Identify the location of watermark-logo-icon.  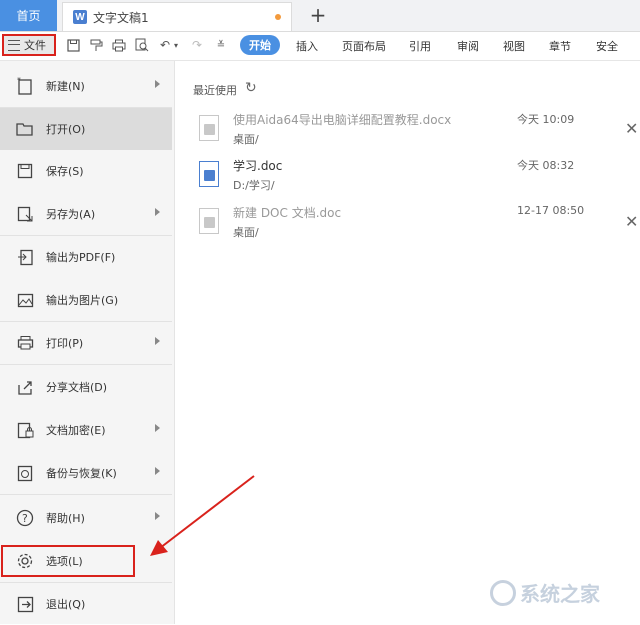
(503, 592).